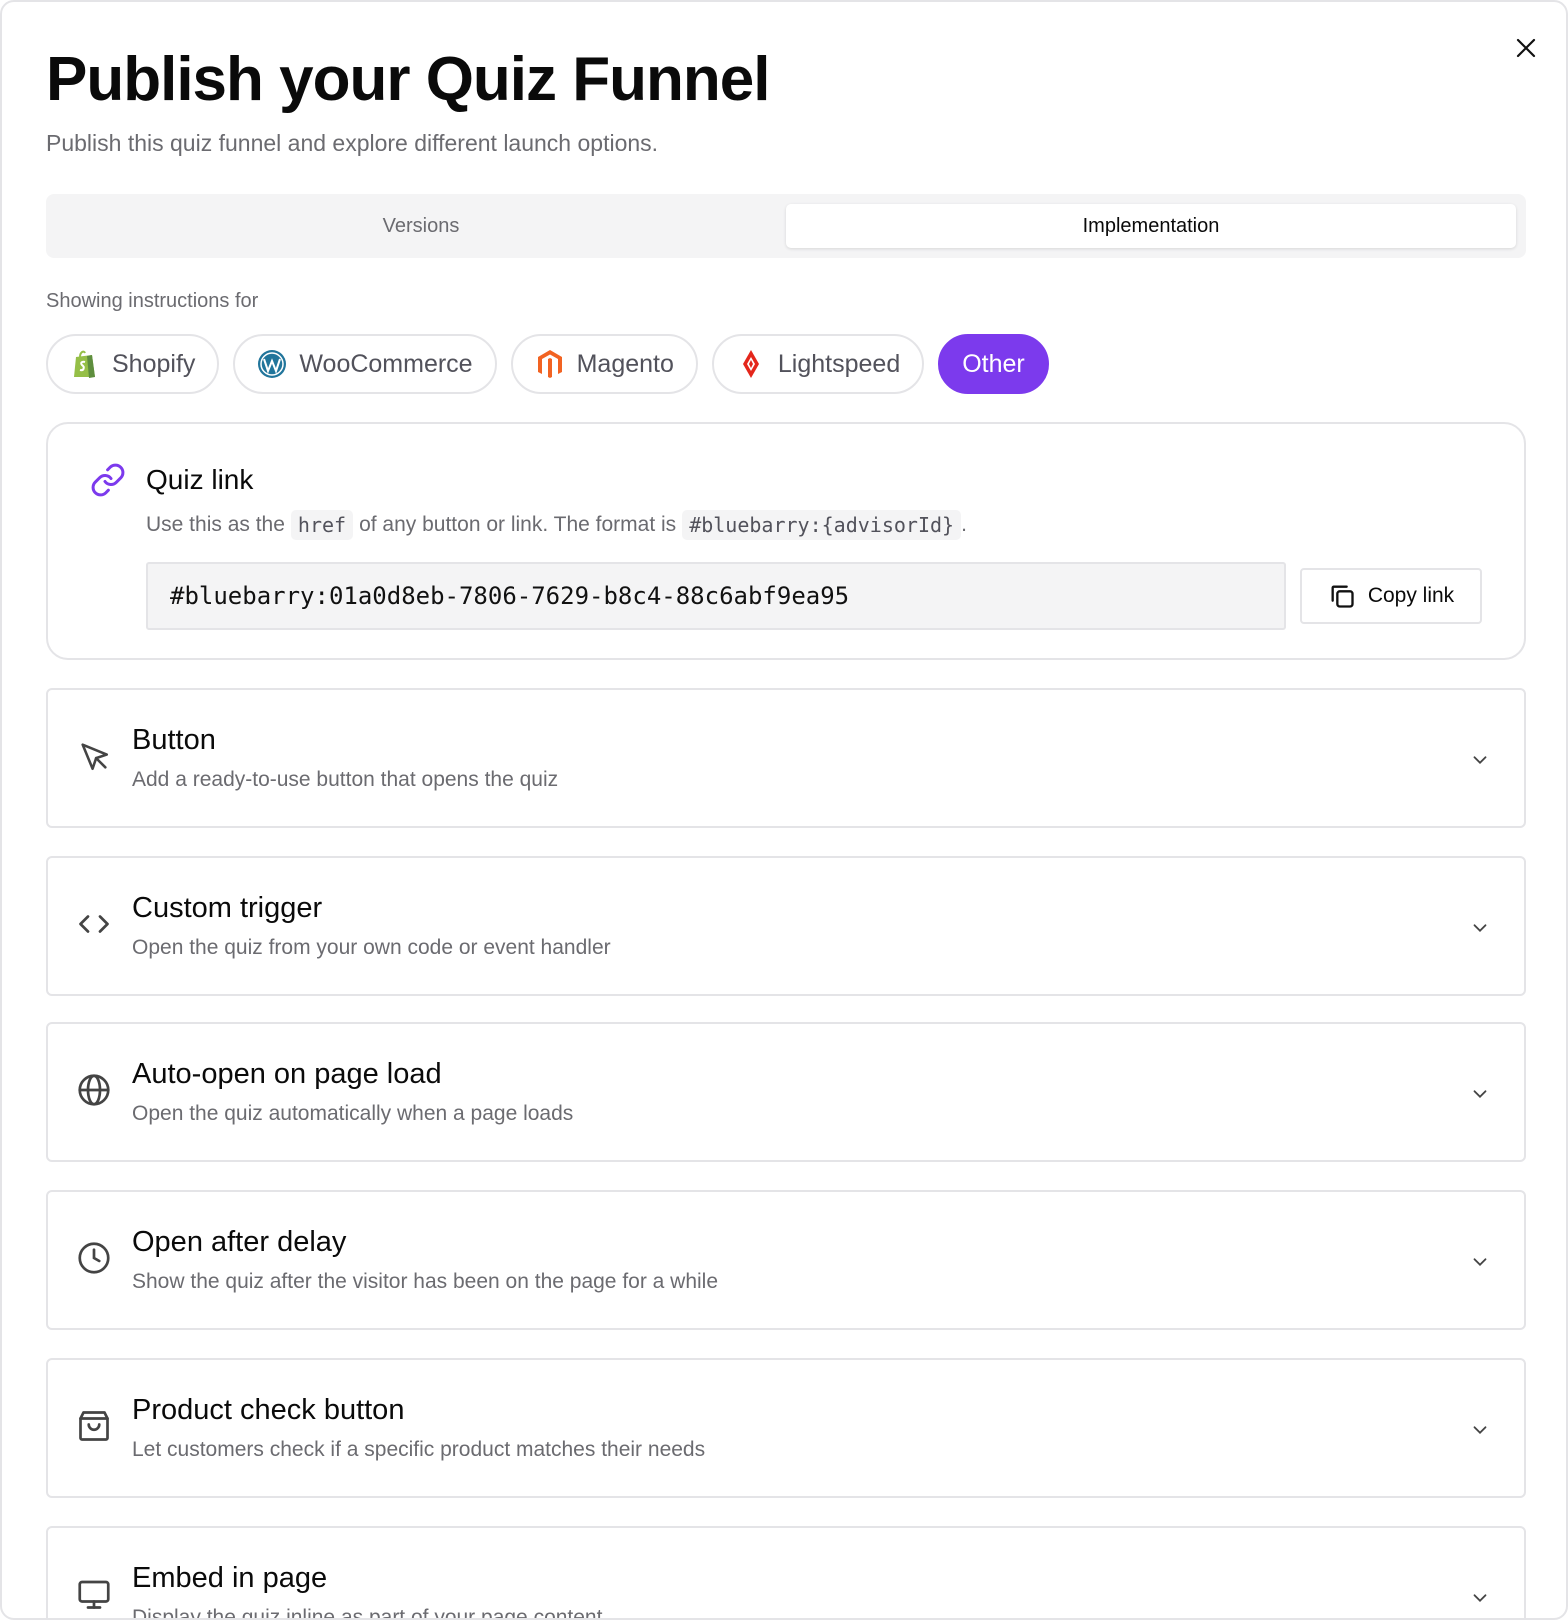  Describe the element at coordinates (625, 363) in the screenshot. I see `platform-magento-label: Magento` at that location.